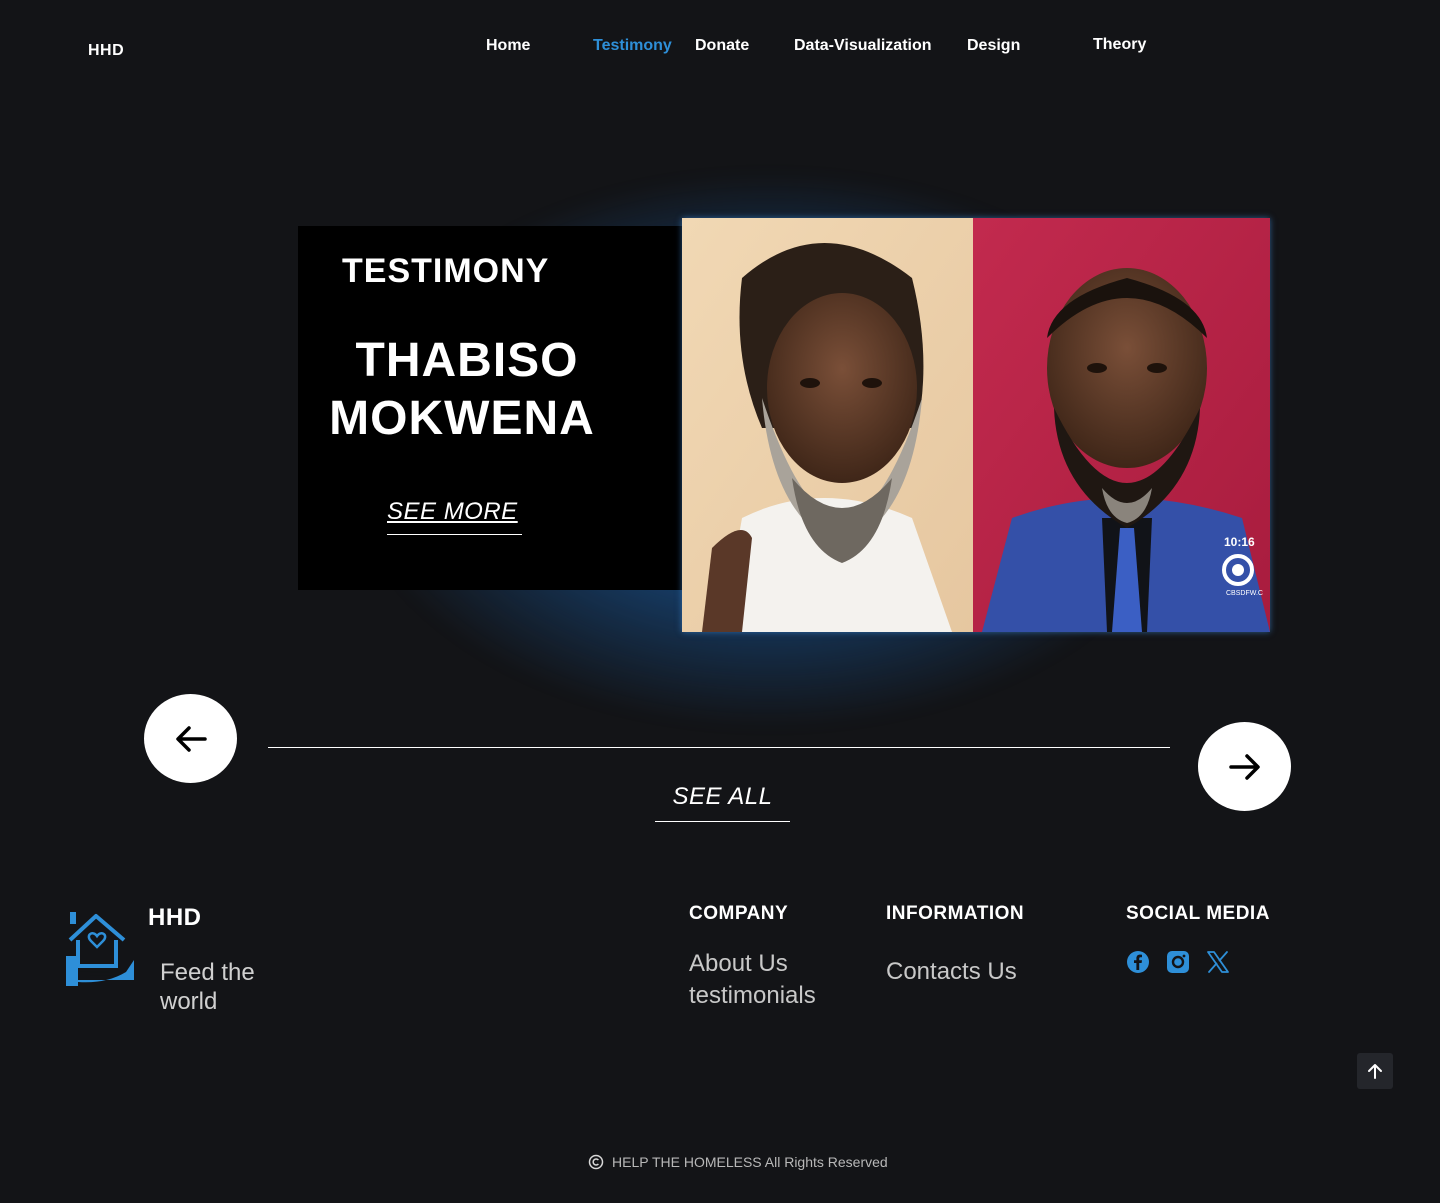 The image size is (1440, 1203). I want to click on copyright-notice: HELP THE HOMELESS All Rights Reserved, so click(738, 1162).